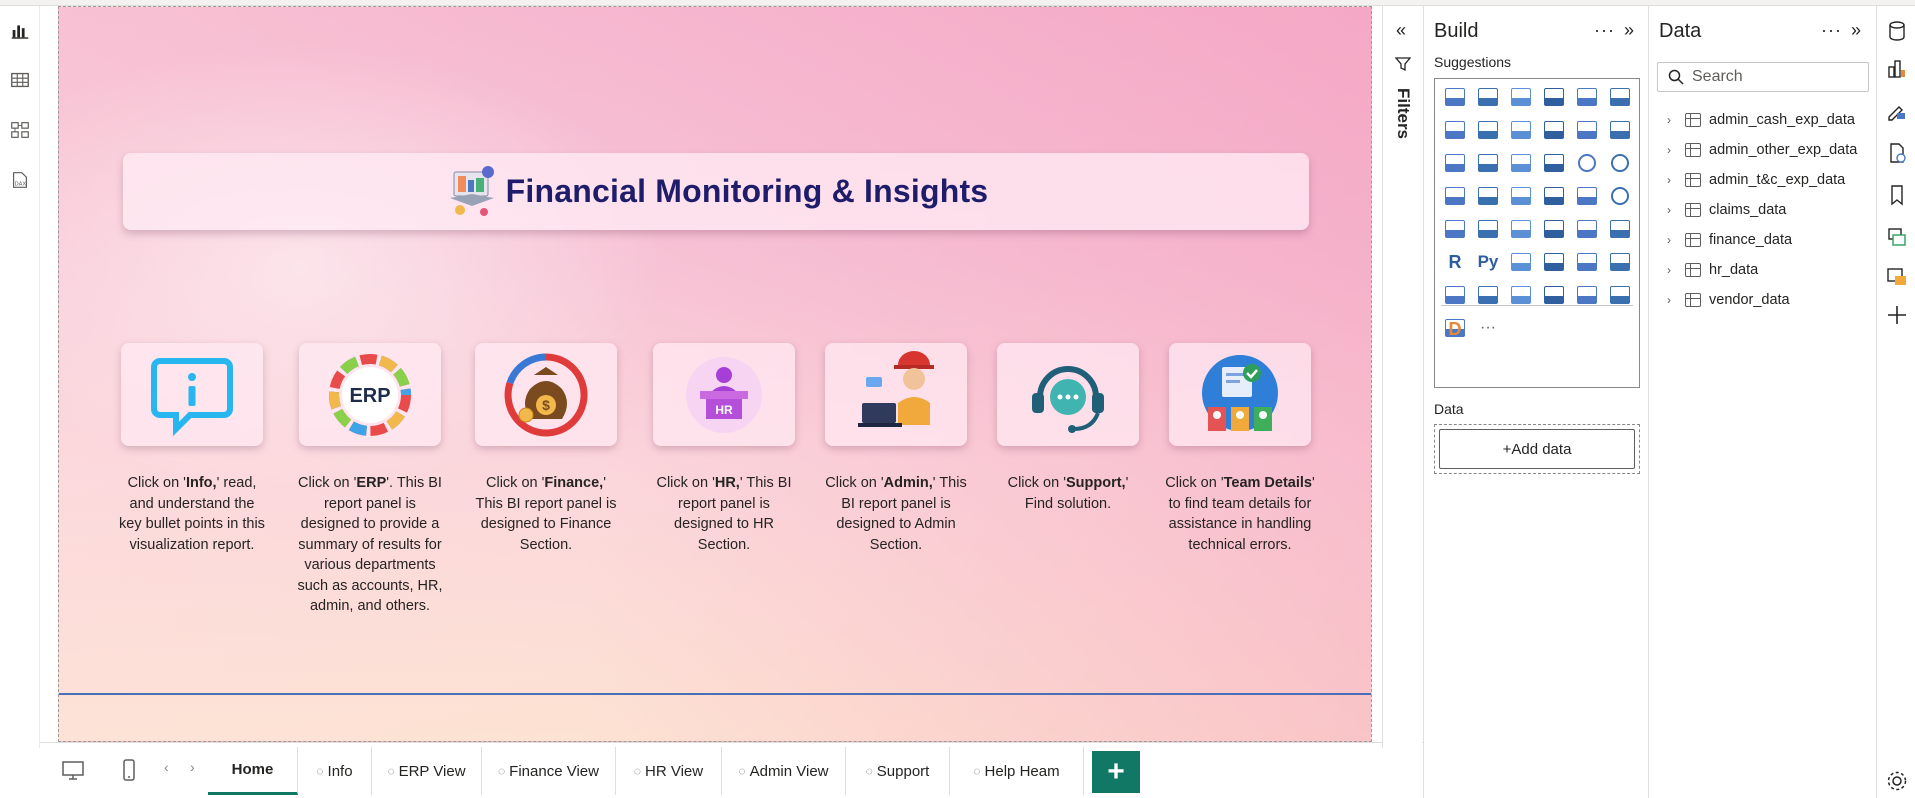 This screenshot has height=798, width=1915. Describe the element at coordinates (1488, 229) in the screenshot. I see `multi-row-card-icon` at that location.